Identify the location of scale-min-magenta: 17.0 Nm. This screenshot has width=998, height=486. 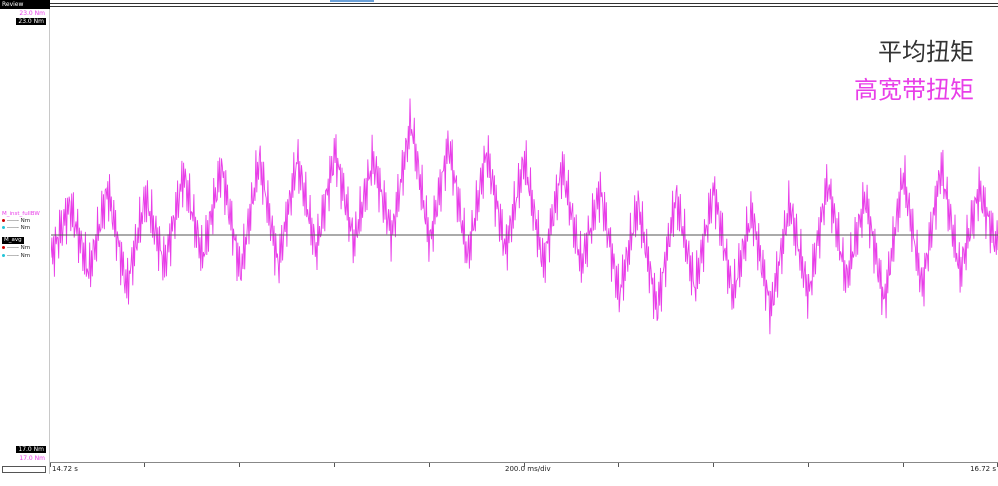
(32, 458).